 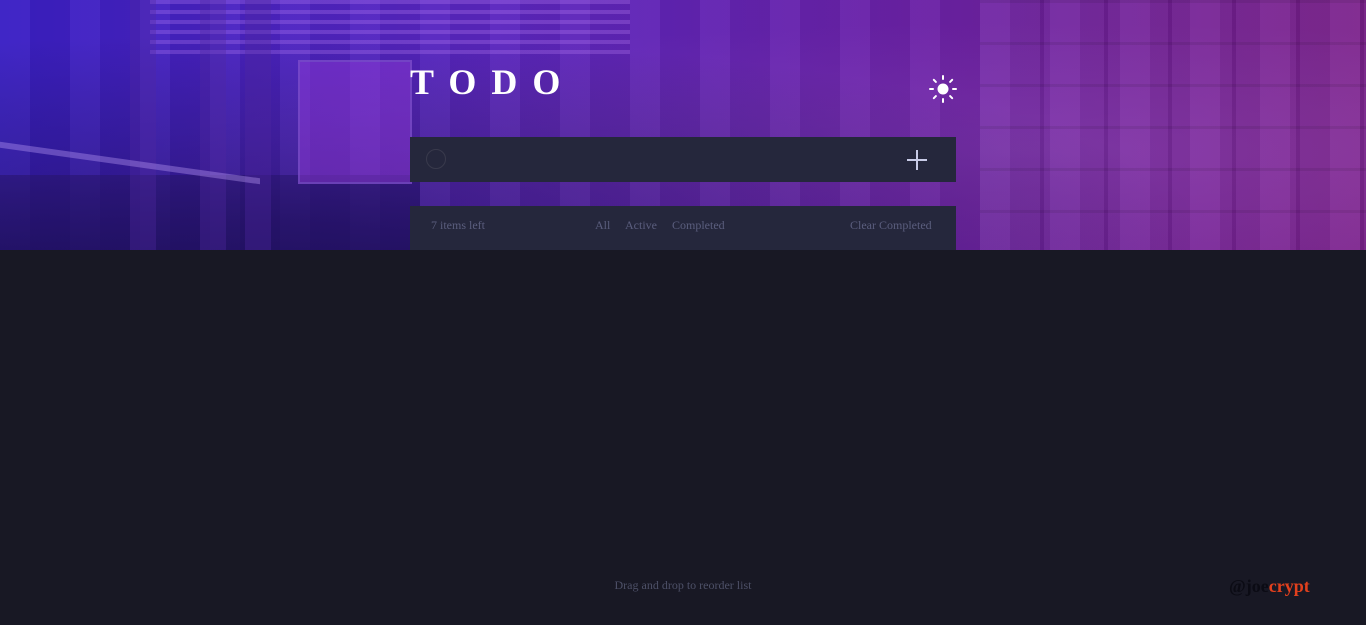 I want to click on sun-icon, so click(x=943, y=89).